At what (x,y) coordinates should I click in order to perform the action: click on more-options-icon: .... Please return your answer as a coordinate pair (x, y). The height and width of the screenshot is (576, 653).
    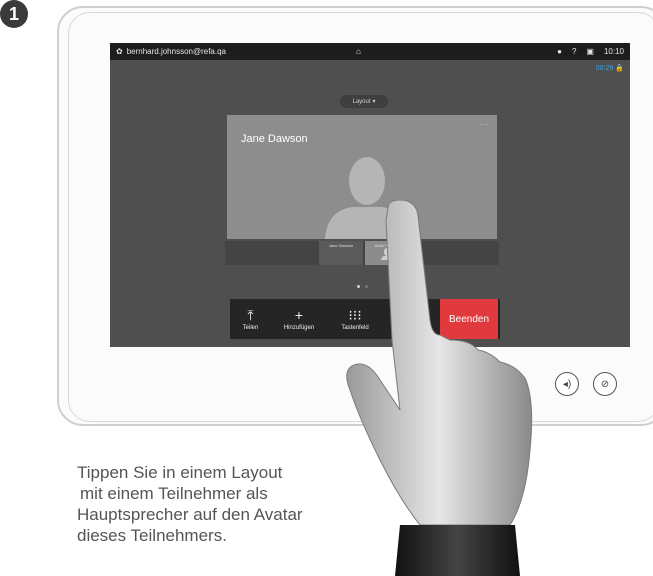
    Looking at the image, I should click on (484, 122).